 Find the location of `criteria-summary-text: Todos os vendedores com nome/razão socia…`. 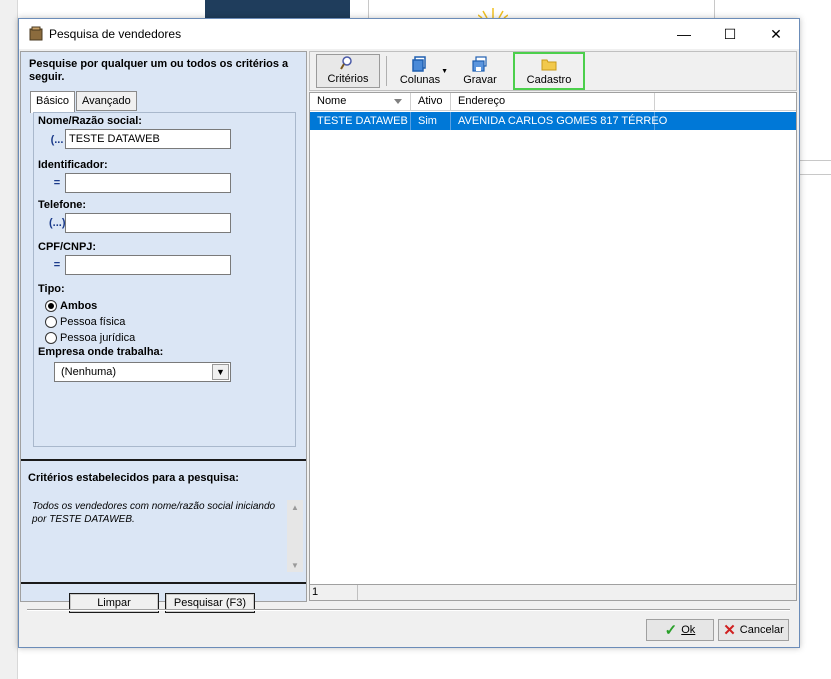

criteria-summary-text: Todos os vendedores com nome/razão socia… is located at coordinates (165, 536).